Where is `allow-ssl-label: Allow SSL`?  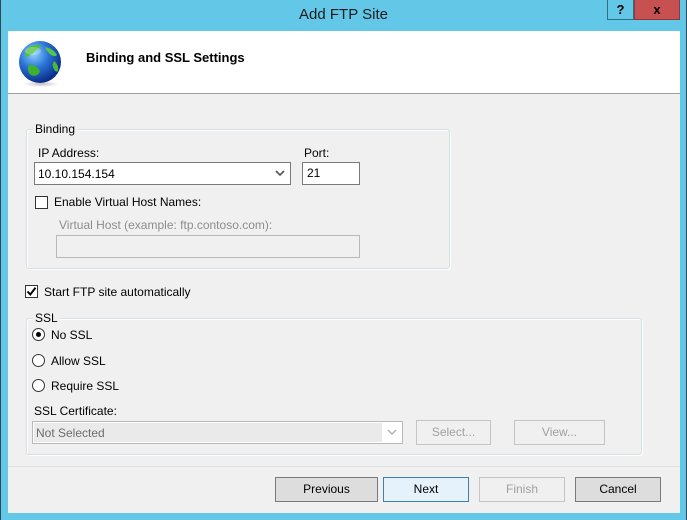
allow-ssl-label: Allow SSL is located at coordinates (78, 361).